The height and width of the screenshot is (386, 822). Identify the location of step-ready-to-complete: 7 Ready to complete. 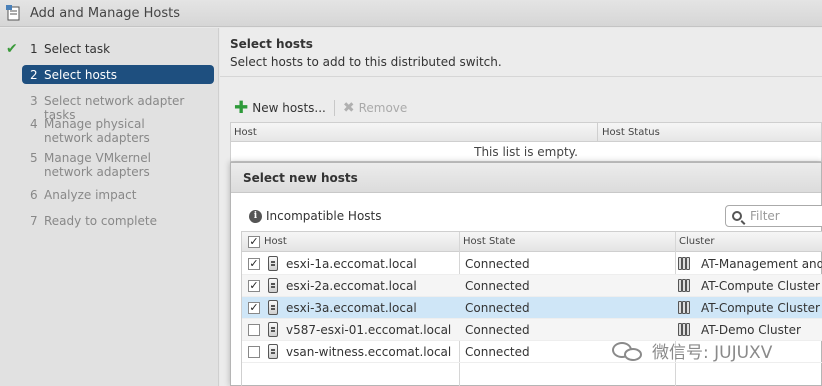
(118, 221).